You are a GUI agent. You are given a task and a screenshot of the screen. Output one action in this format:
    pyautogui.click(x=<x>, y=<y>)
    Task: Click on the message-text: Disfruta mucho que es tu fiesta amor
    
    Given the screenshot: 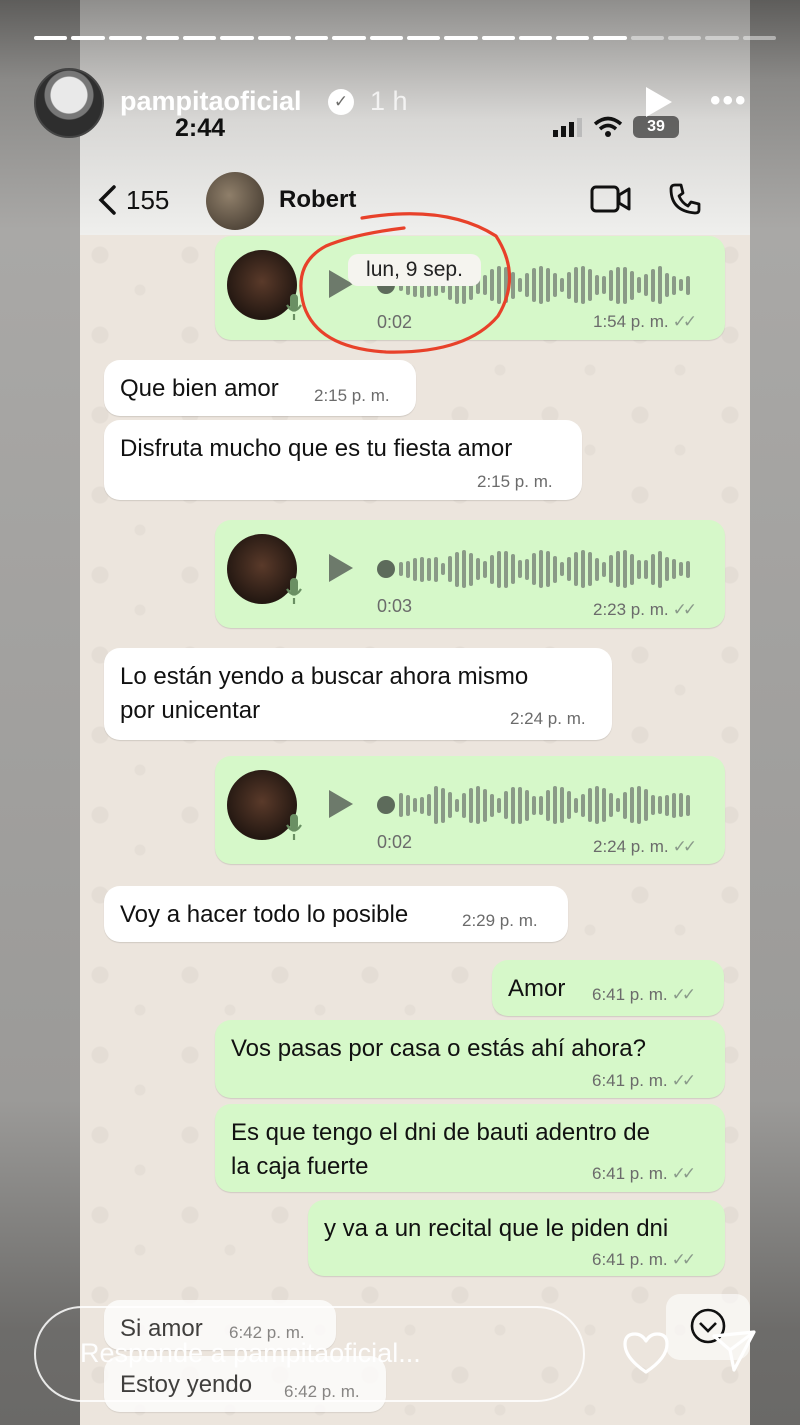 What is the action you would take?
    pyautogui.click(x=316, y=448)
    